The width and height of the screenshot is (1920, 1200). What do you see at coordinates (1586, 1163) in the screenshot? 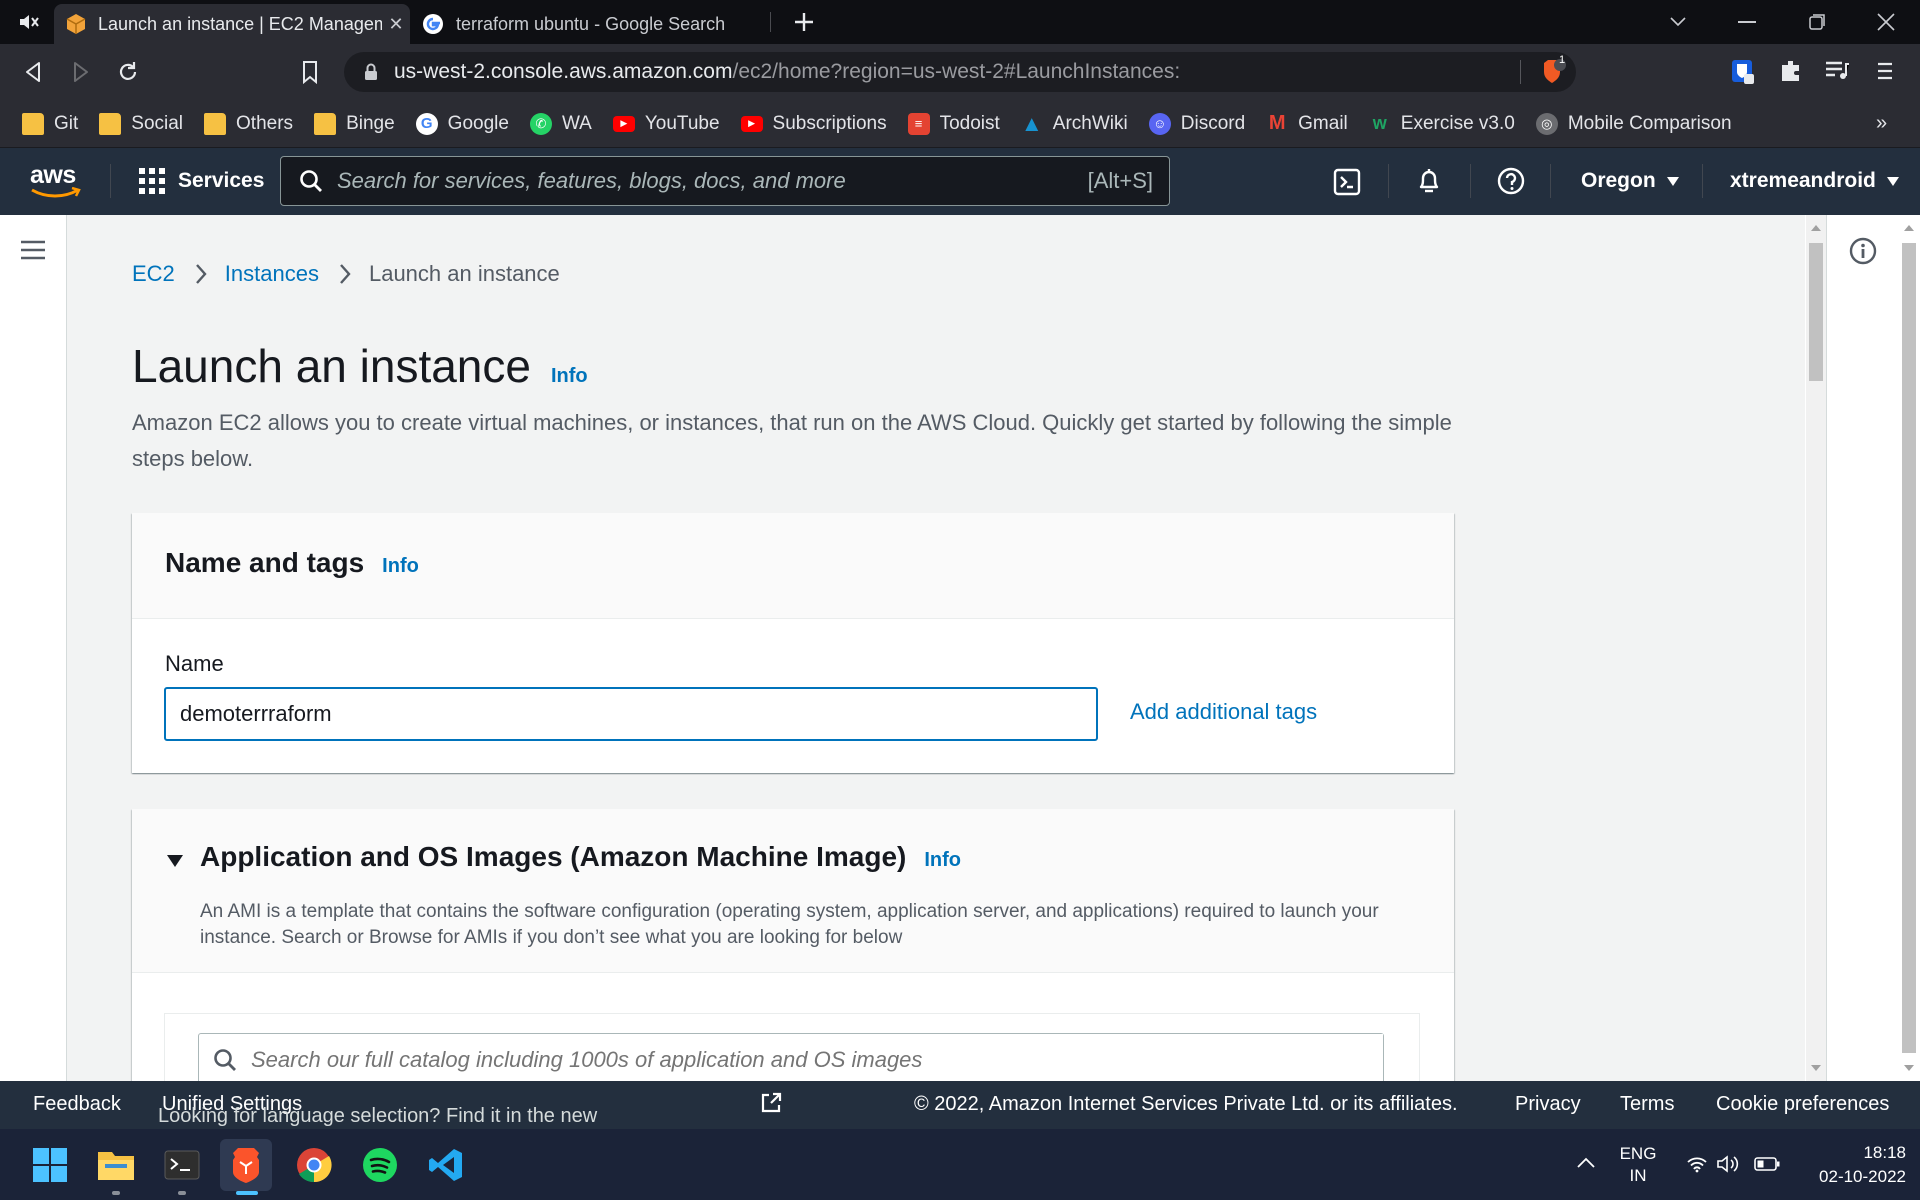
I see `show-hidden-icons-icon` at bounding box center [1586, 1163].